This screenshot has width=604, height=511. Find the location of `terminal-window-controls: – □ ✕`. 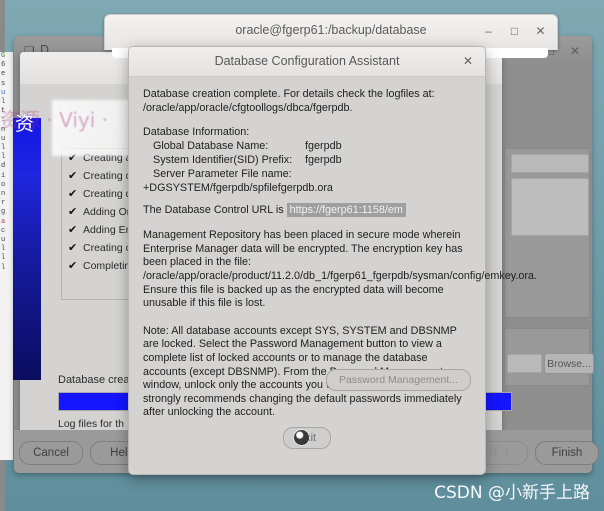

terminal-window-controls: – □ ✕ is located at coordinates (514, 30).